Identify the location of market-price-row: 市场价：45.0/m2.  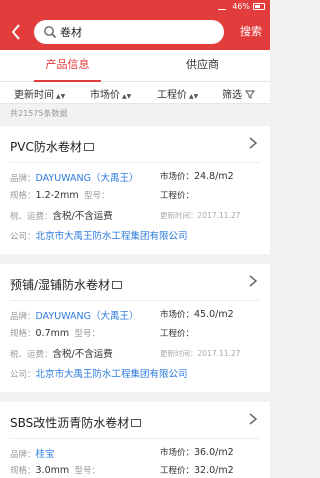
(197, 314).